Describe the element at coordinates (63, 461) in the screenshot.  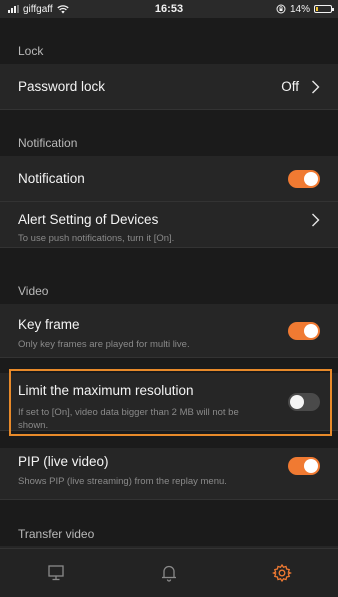
I see `pip-label: PIP (live video)` at that location.